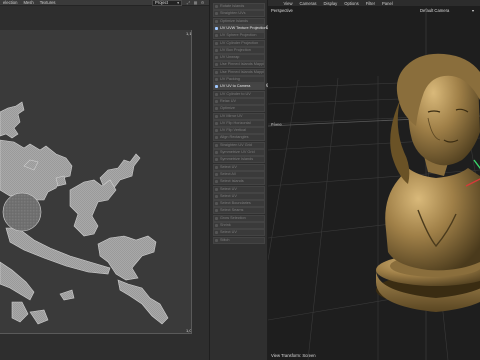 The height and width of the screenshot is (360, 480). What do you see at coordinates (239, 58) in the screenshot?
I see `tool-item: UV Unwrap` at bounding box center [239, 58].